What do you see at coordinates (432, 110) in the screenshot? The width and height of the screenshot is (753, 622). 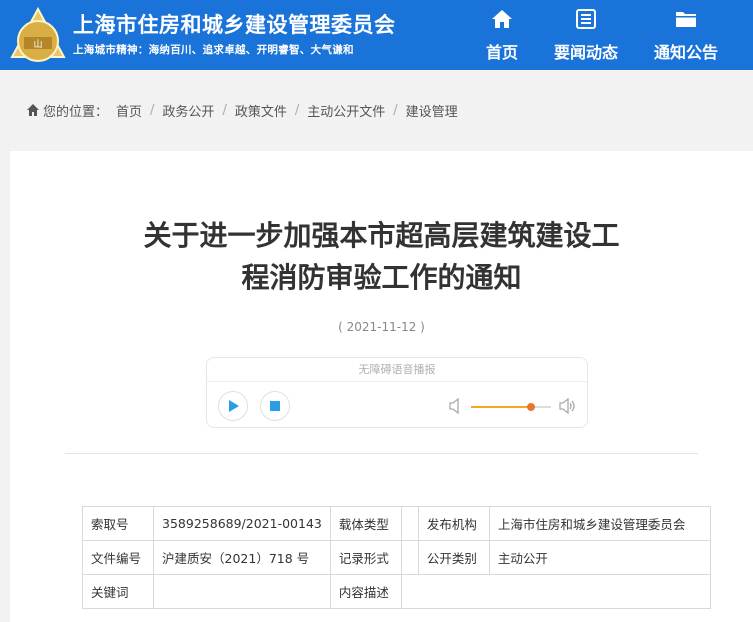 I see `breadcrumb-item-construction: 建设管理` at bounding box center [432, 110].